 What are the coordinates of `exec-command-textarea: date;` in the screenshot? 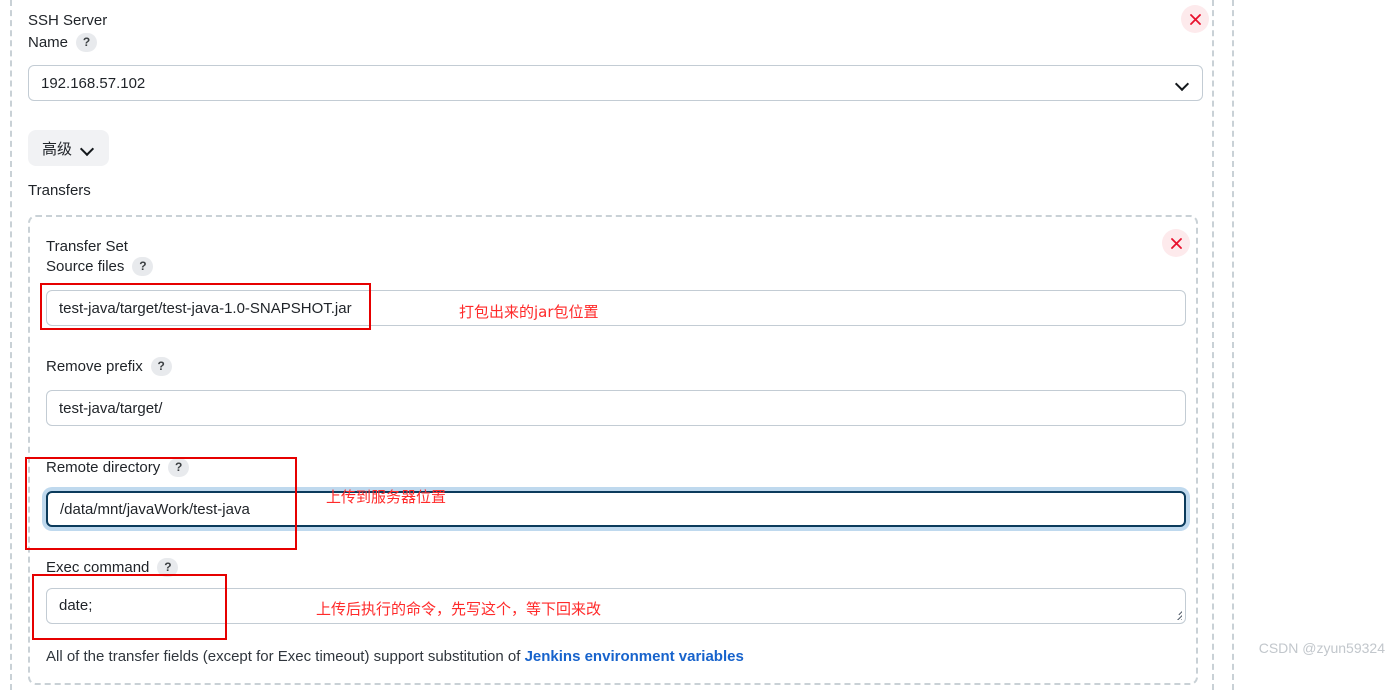 It's located at (616, 606).